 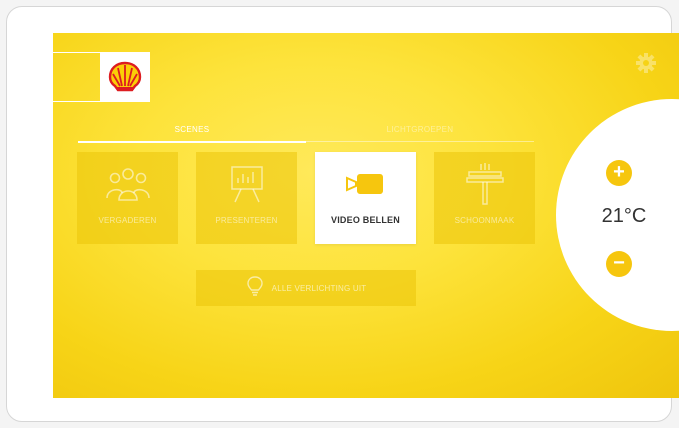 I want to click on gear-icon, so click(x=646, y=63).